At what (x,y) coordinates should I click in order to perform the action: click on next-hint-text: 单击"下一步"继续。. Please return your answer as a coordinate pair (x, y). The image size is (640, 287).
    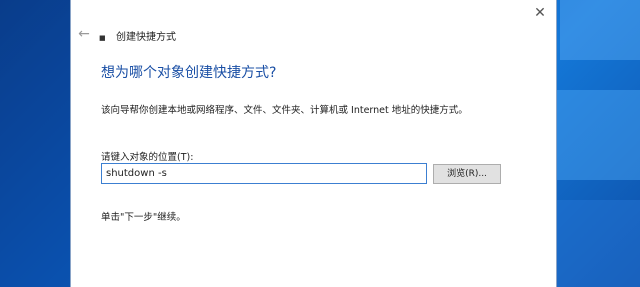
    Looking at the image, I should click on (143, 217).